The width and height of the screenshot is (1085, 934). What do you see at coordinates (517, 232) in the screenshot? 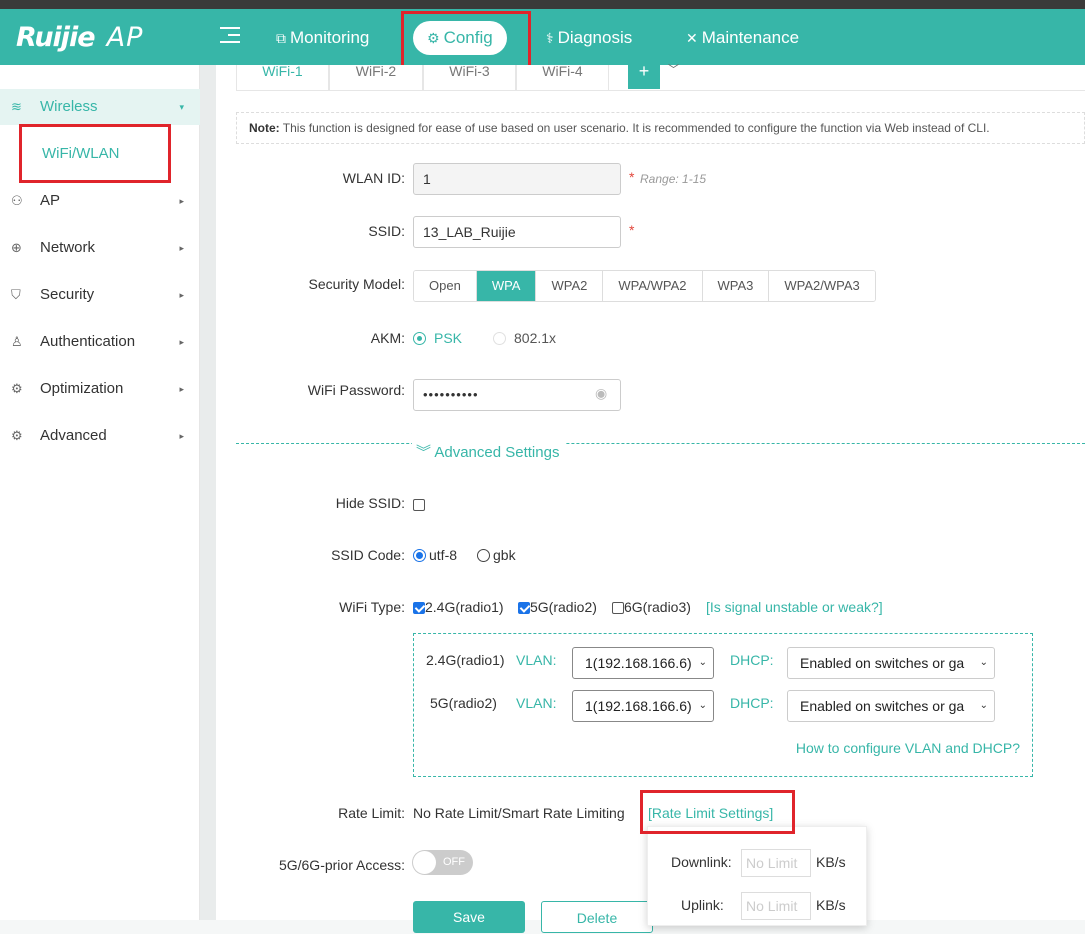
I see `ssid-input: 13_LAB_Ruijie` at bounding box center [517, 232].